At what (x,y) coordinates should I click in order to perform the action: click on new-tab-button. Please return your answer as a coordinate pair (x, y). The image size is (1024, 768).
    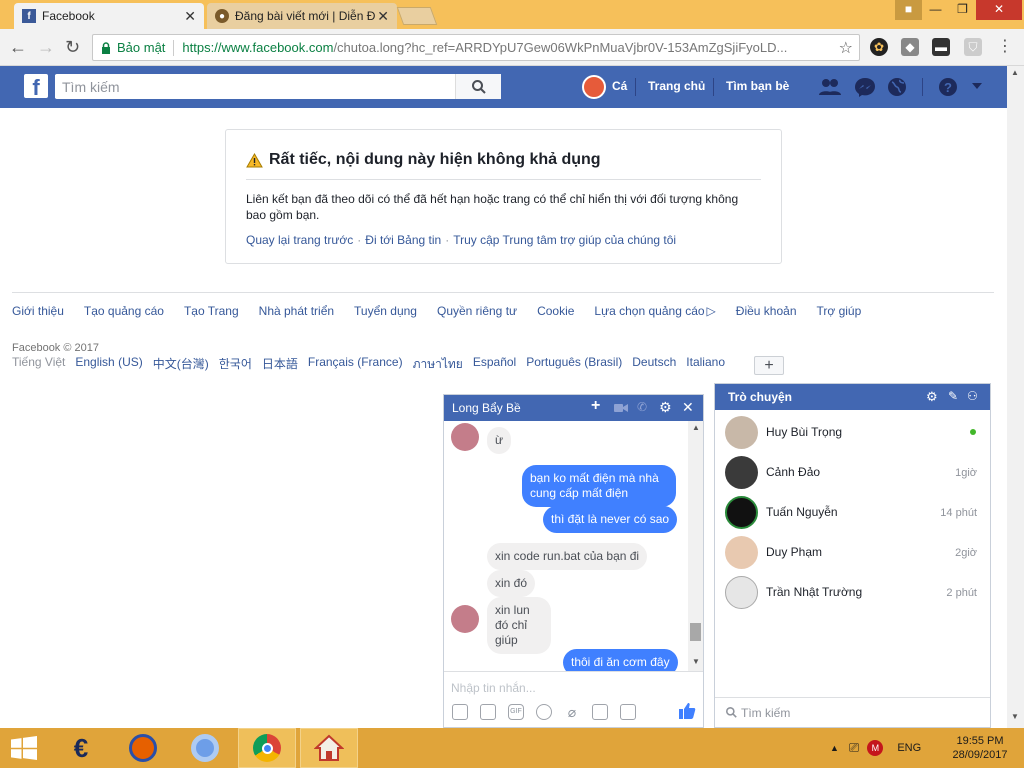
    Looking at the image, I should click on (417, 16).